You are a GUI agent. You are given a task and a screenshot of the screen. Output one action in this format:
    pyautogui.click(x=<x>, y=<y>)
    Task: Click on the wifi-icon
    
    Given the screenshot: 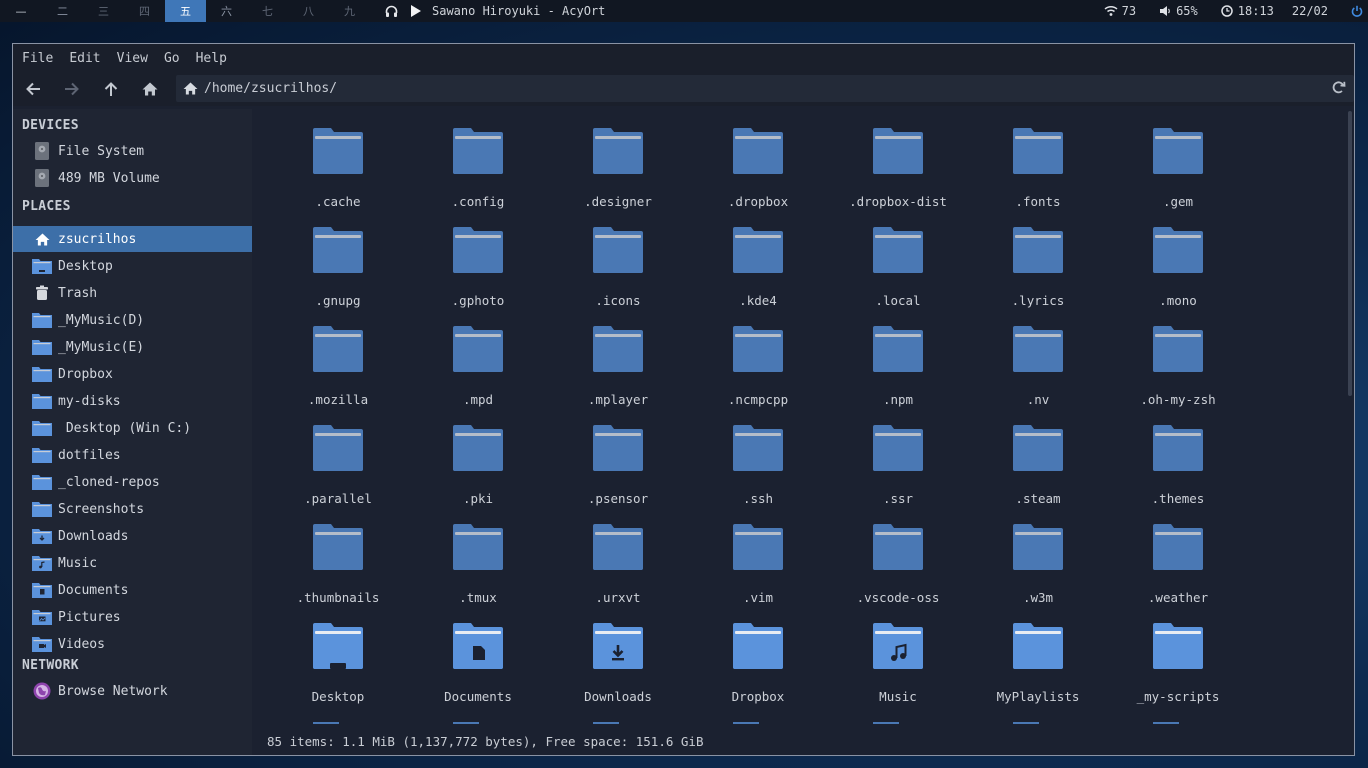 What is the action you would take?
    pyautogui.click(x=1111, y=11)
    